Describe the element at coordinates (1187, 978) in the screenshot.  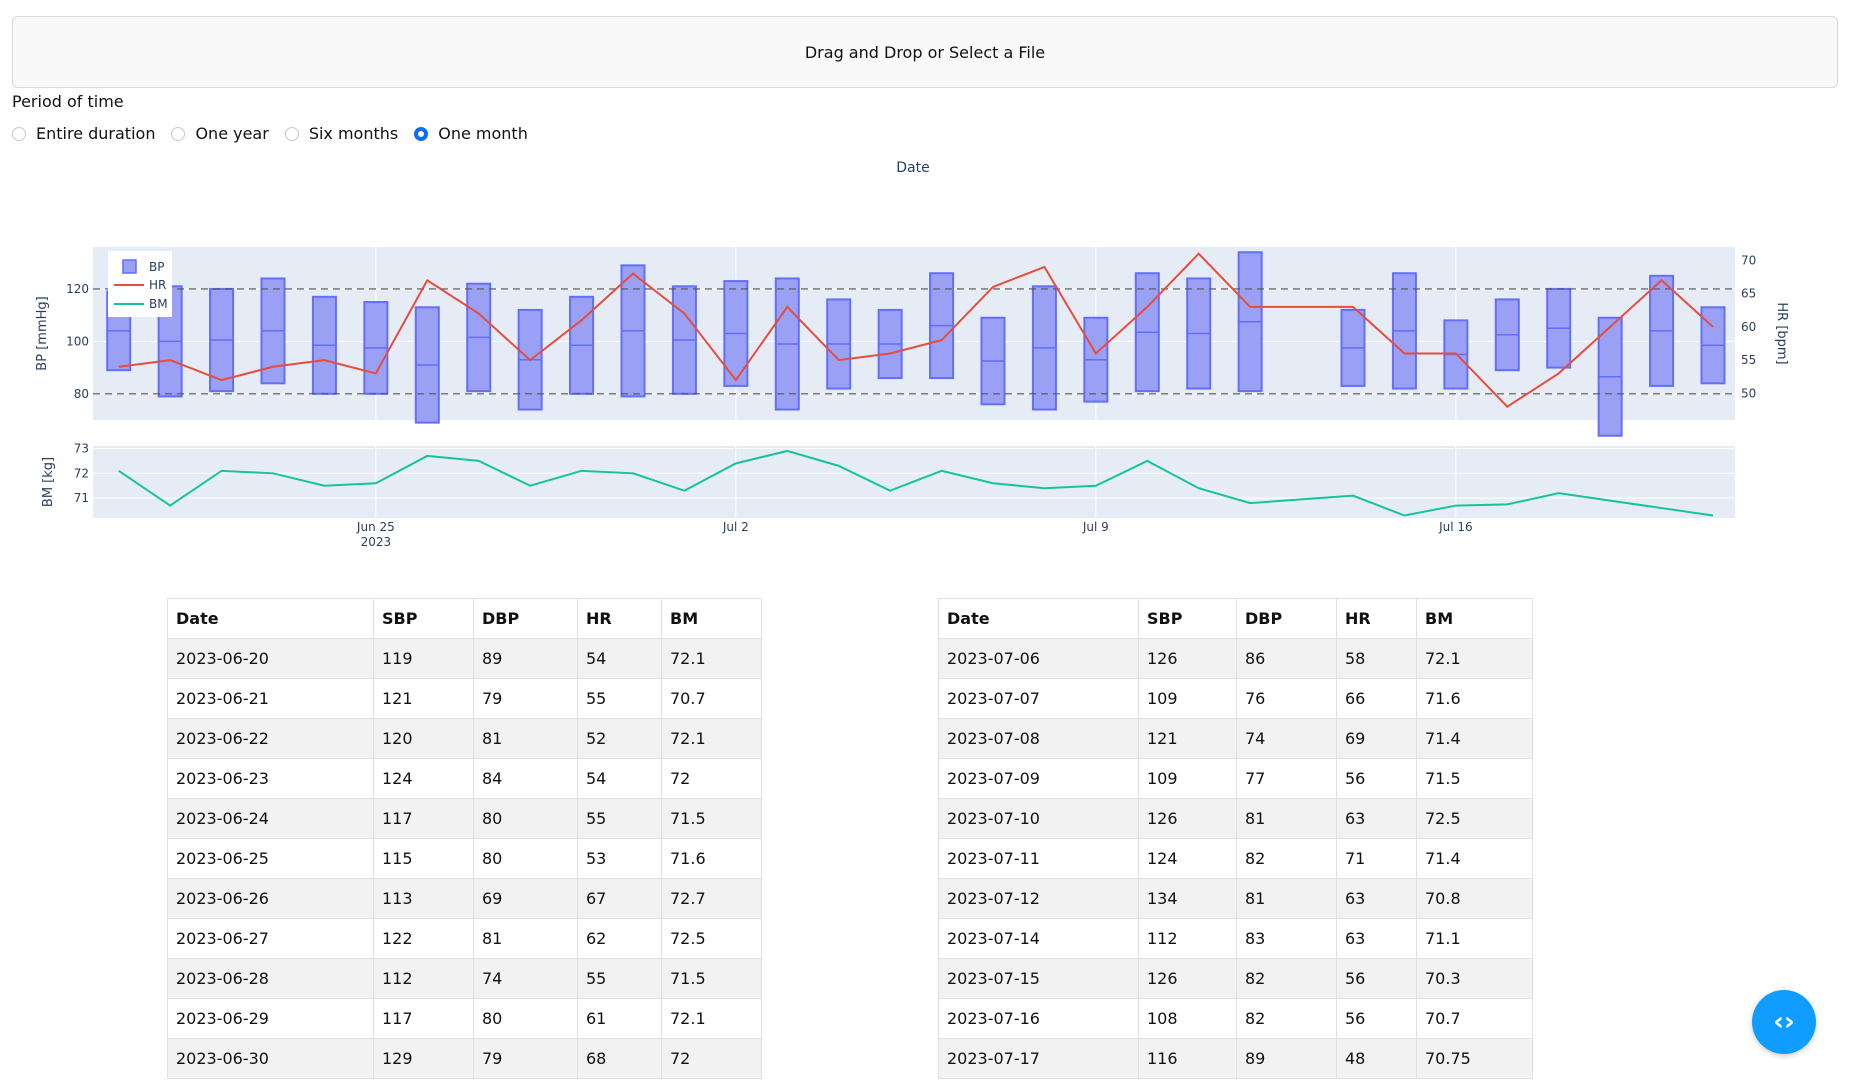
I see `table-cell: 126` at that location.